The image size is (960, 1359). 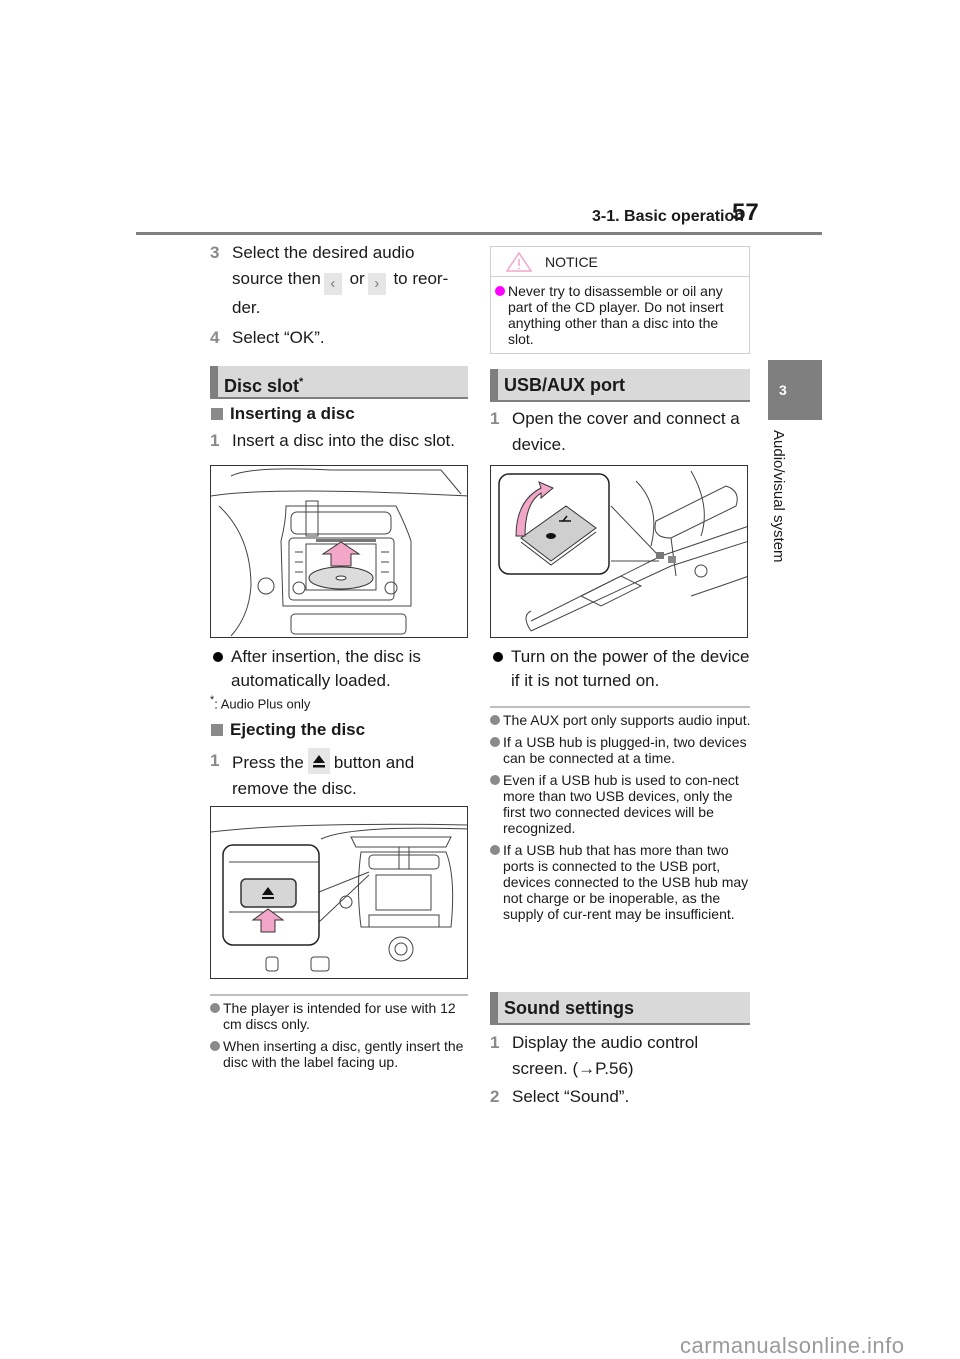 I want to click on page-number: 57, so click(x=745, y=212).